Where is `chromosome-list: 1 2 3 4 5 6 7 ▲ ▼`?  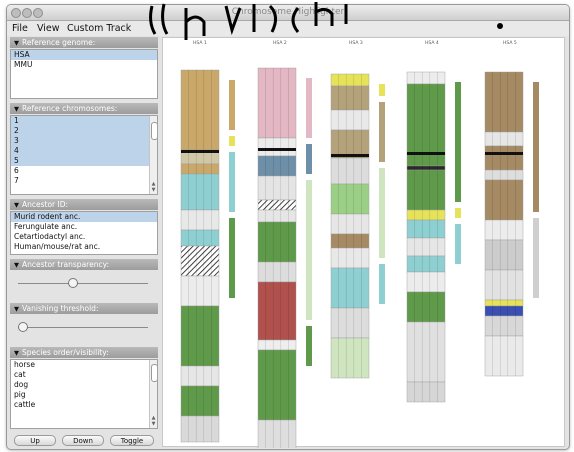 chromosome-list: 1 2 3 4 5 6 7 ▲ ▼ is located at coordinates (84, 155).